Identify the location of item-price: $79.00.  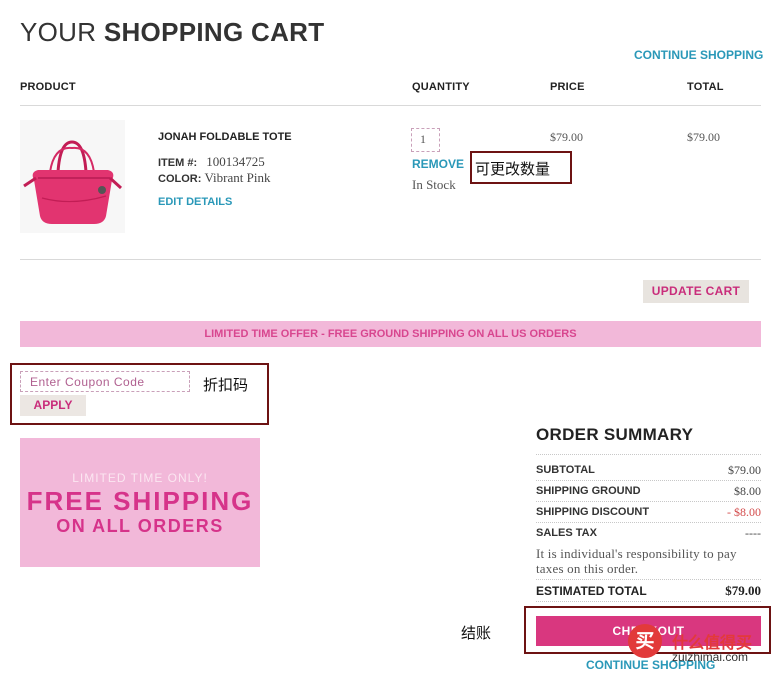
(566, 137).